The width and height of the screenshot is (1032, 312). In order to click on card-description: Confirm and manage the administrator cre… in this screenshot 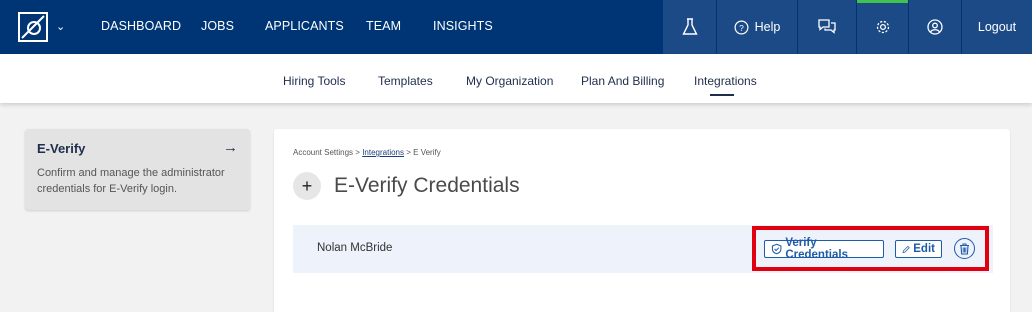, I will do `click(131, 181)`.